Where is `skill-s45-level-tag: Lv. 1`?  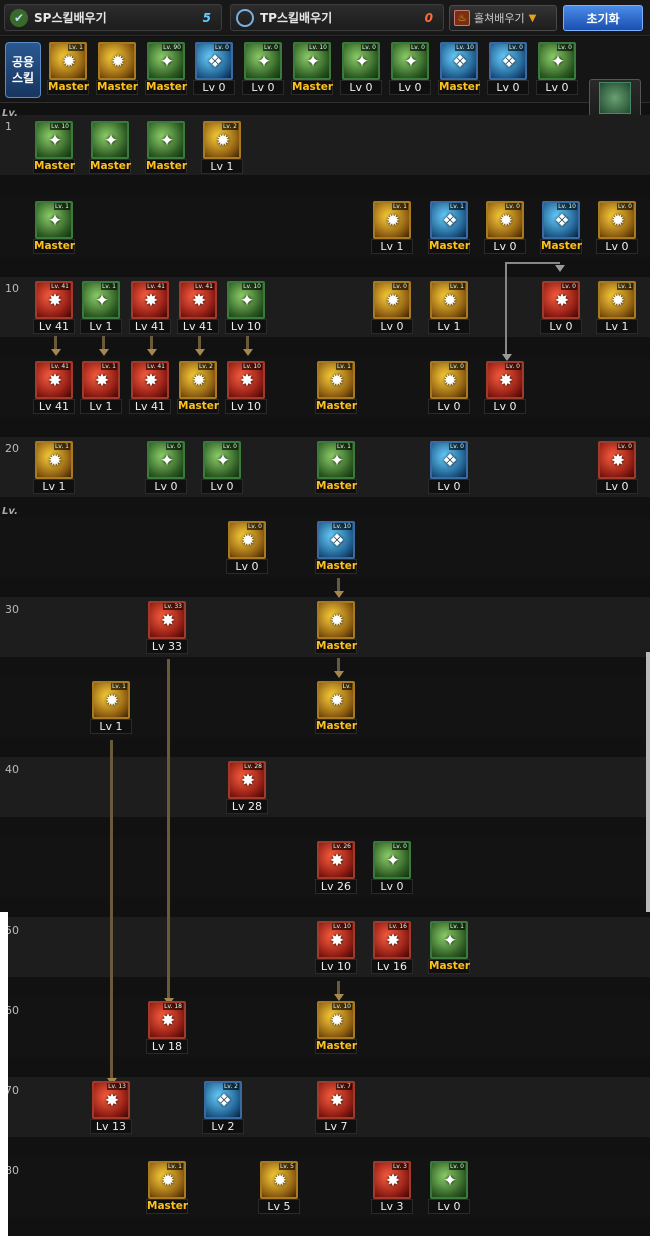 skill-s45-level-tag: Lv. 1 is located at coordinates (456, 926).